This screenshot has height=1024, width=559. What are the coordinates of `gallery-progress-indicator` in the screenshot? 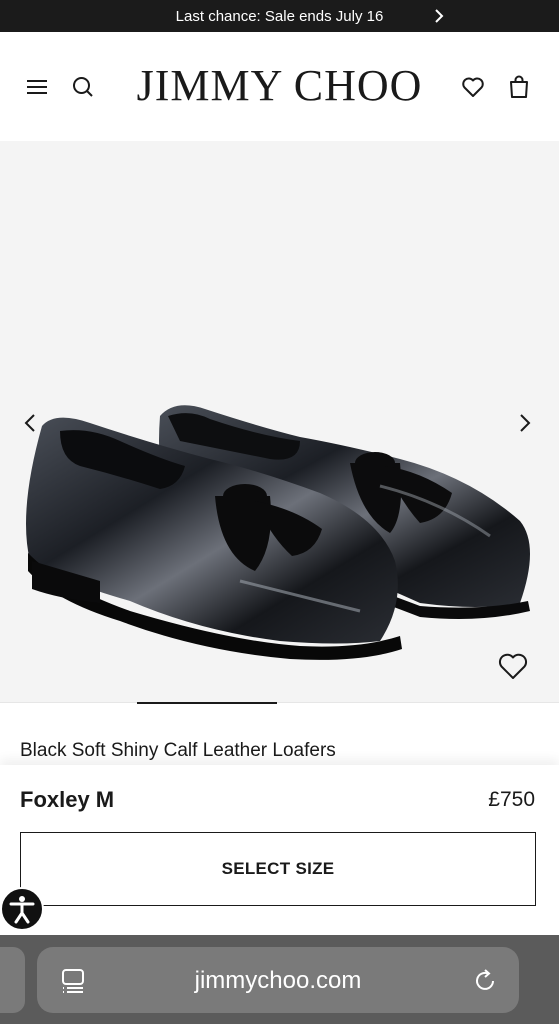 It's located at (207, 703).